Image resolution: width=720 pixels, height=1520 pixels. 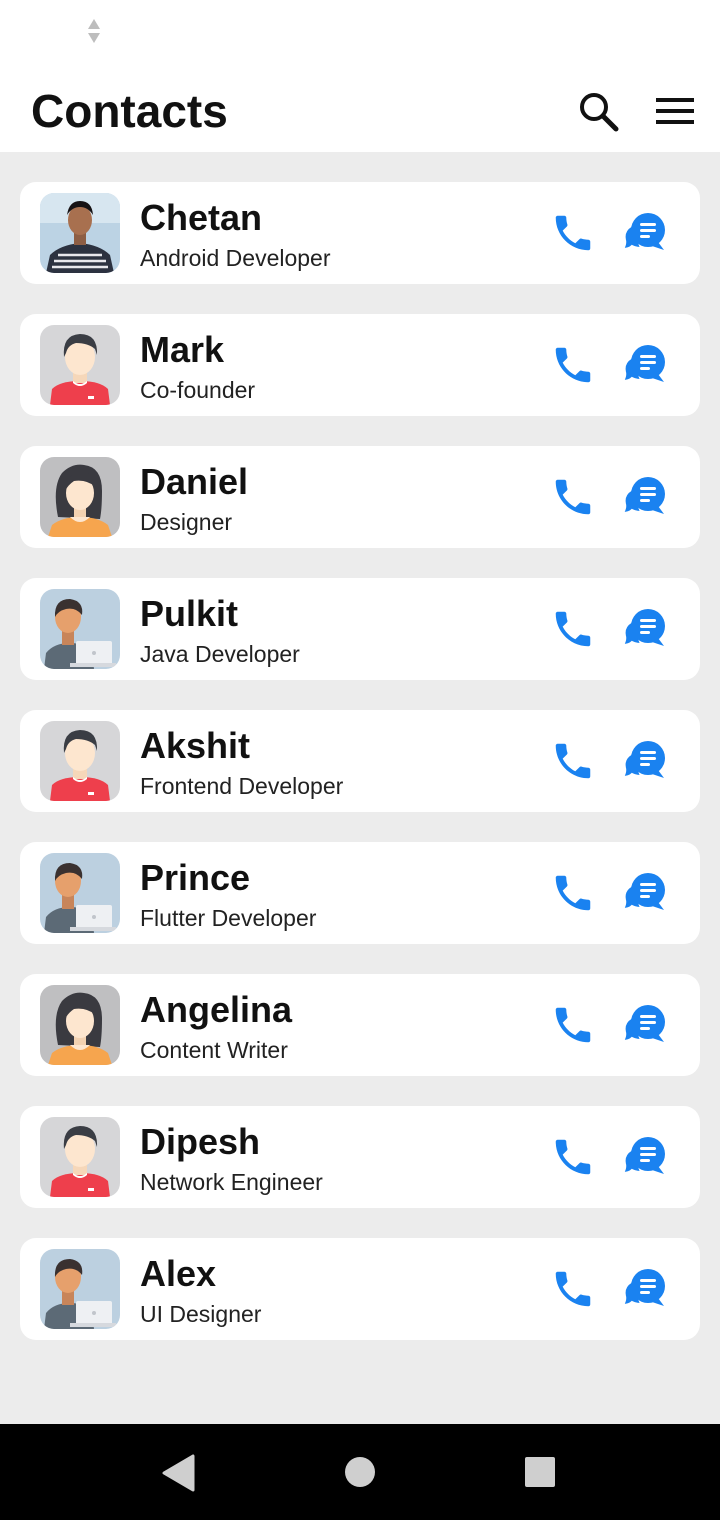 I want to click on contact-name: Dipesh, so click(x=200, y=1141).